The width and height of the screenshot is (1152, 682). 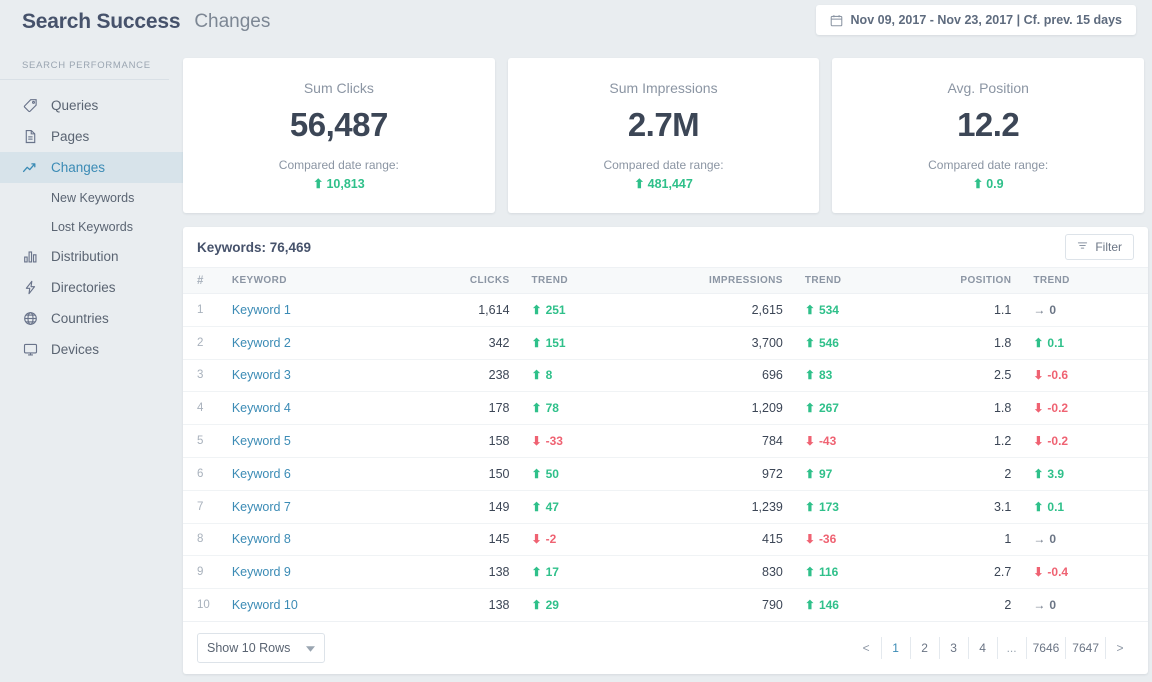 What do you see at coordinates (982, 647) in the screenshot?
I see `pagination-page-4: 4` at bounding box center [982, 647].